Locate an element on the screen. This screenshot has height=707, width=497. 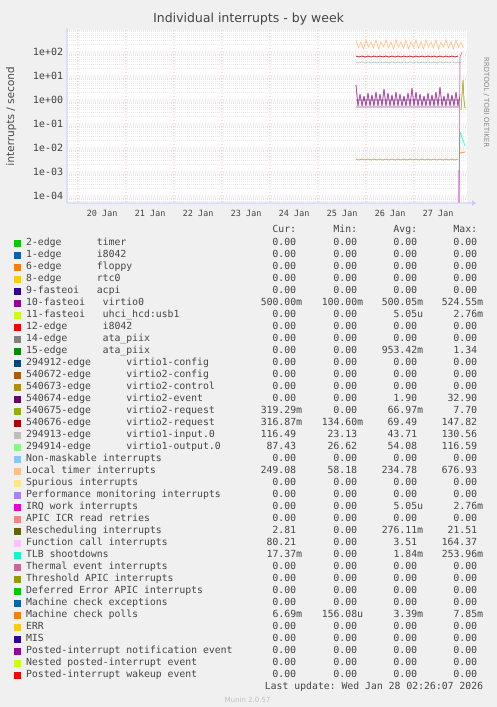
value-text: 1.84m is located at coordinates (407, 555).